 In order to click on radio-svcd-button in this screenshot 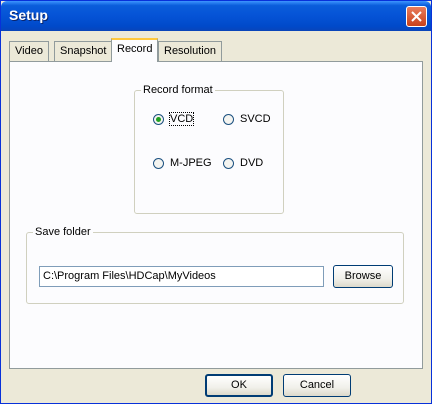, I will do `click(228, 119)`.